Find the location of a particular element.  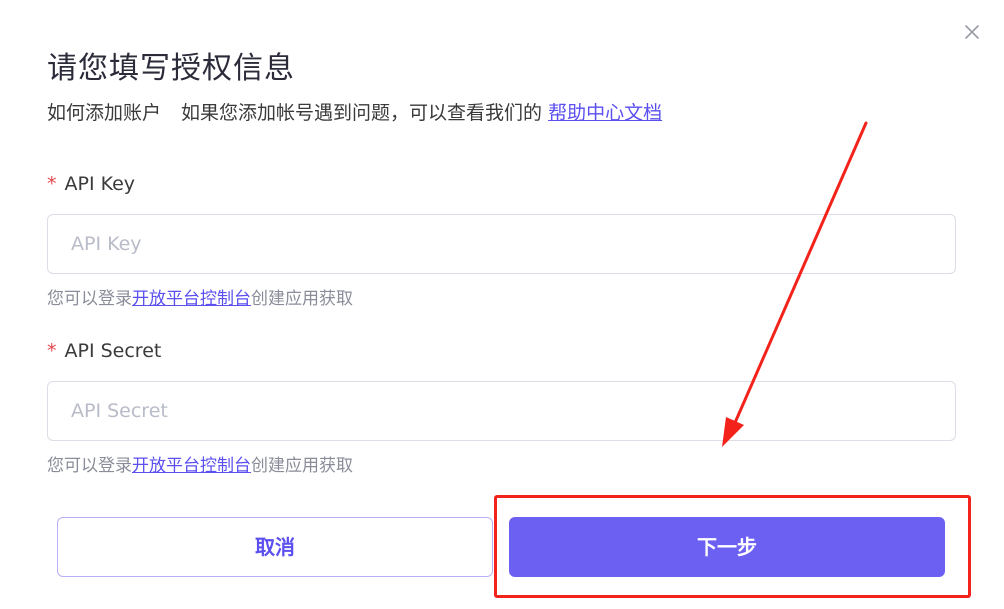

api-secret-label: * API Secret is located at coordinates (104, 351).